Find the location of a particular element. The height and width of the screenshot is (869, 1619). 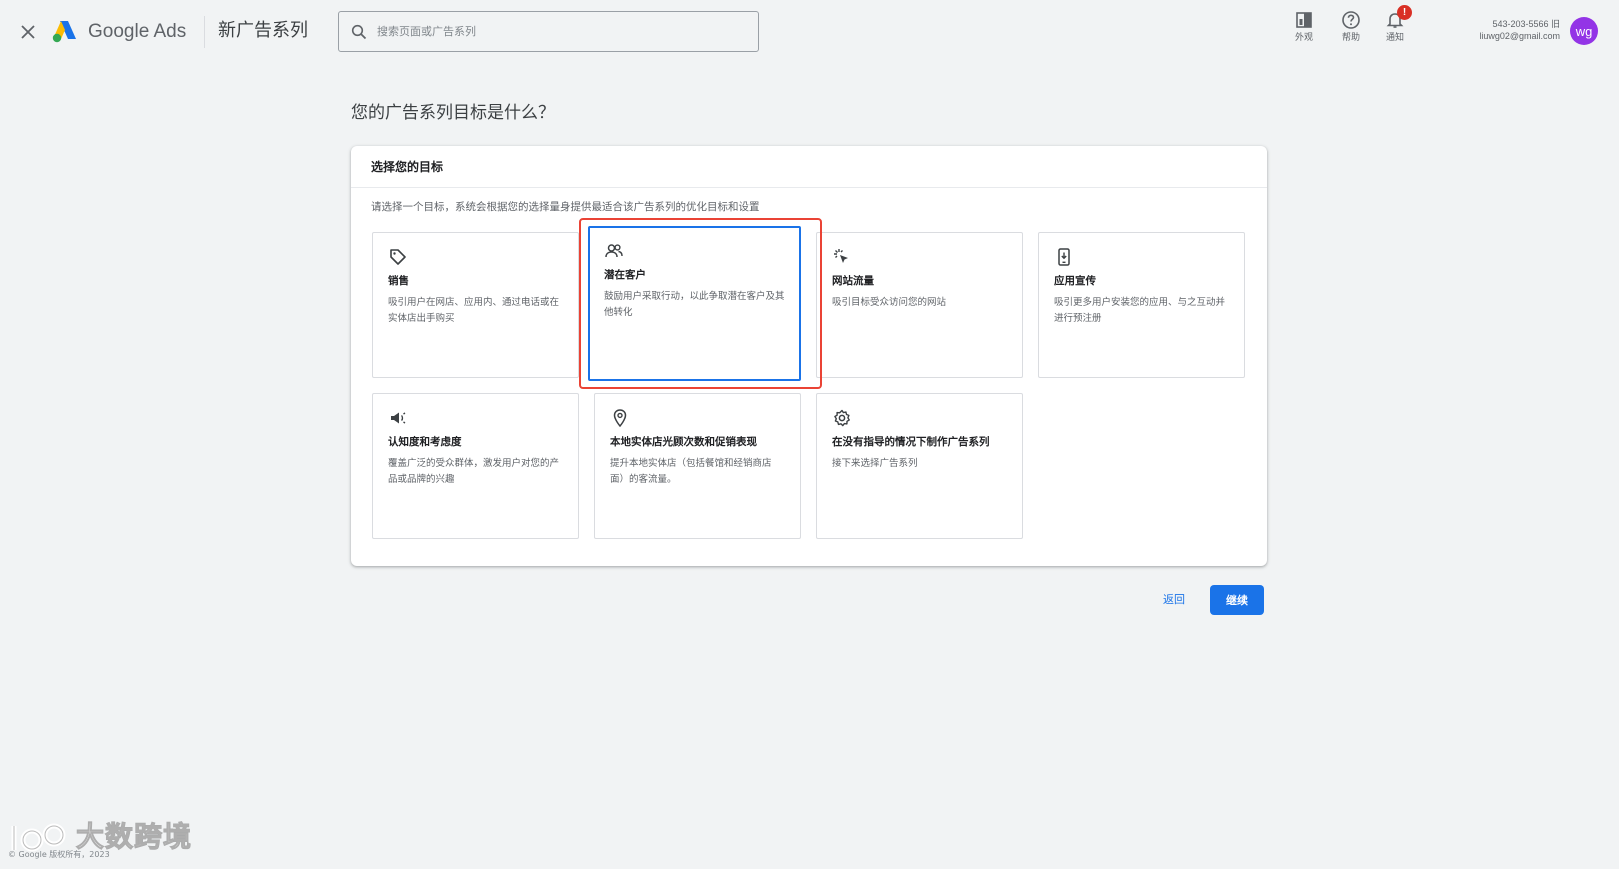

close-icon is located at coordinates (28, 32).